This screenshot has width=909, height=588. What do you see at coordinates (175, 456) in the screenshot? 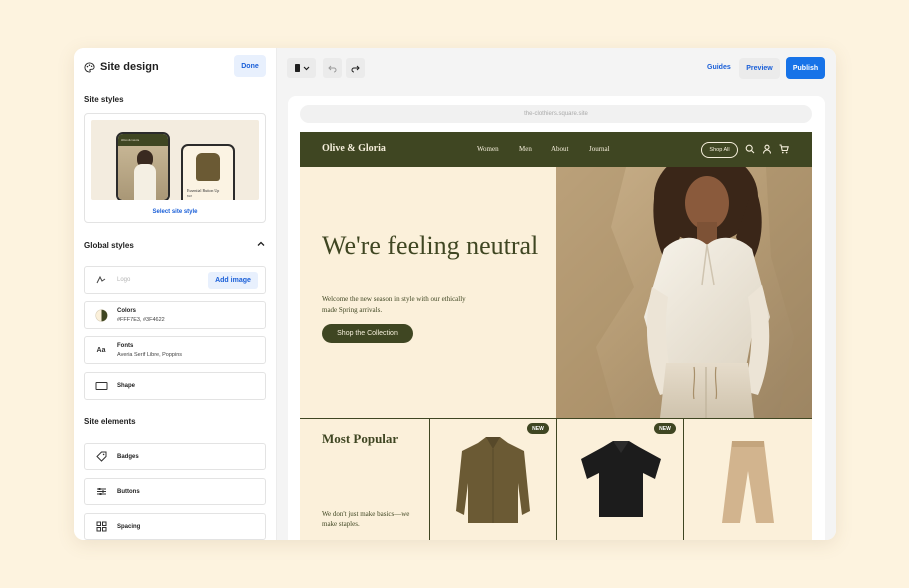
I see `site-element-badges: Badges` at bounding box center [175, 456].